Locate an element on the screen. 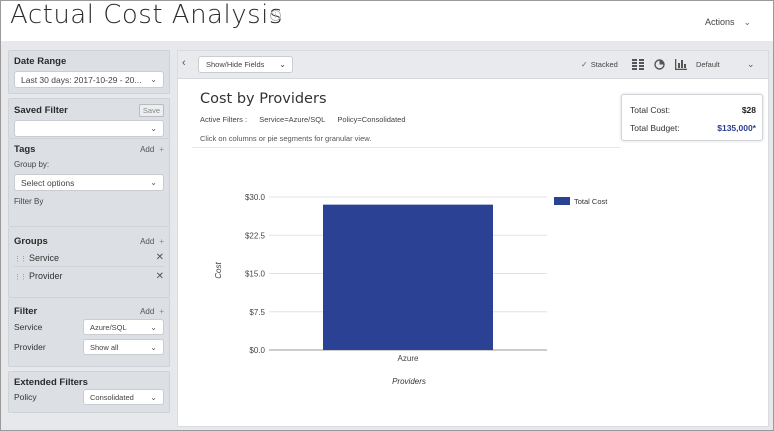 Image resolution: width=774 pixels, height=431 pixels. filter-label: Service is located at coordinates (28, 327).